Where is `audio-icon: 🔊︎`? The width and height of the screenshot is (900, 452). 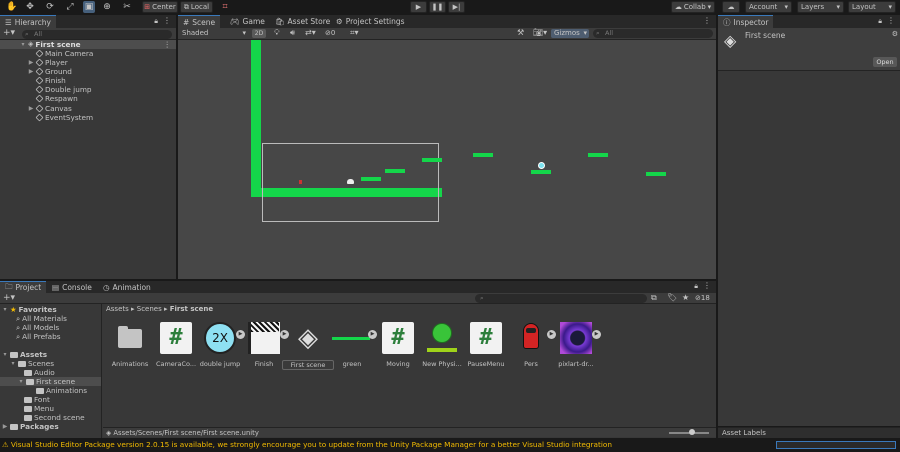
audio-icon: 🔊︎ is located at coordinates (292, 33).